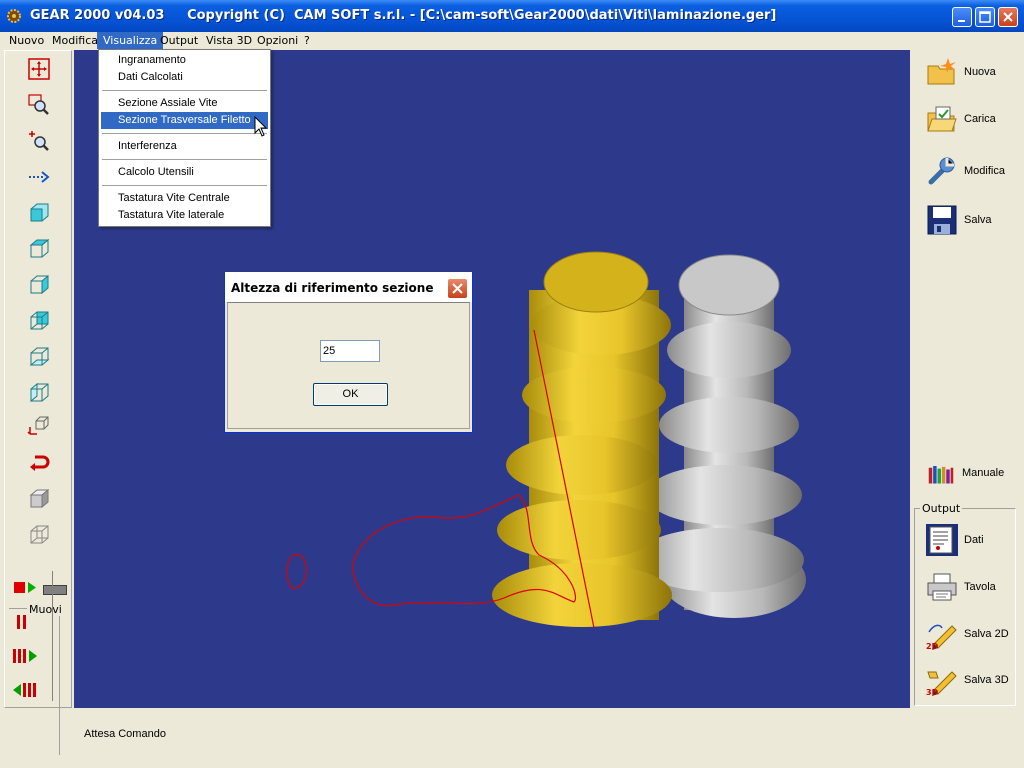  I want to click on section-height-dialog: Altezza di riferimento sezione 25 OK, so click(348, 352).